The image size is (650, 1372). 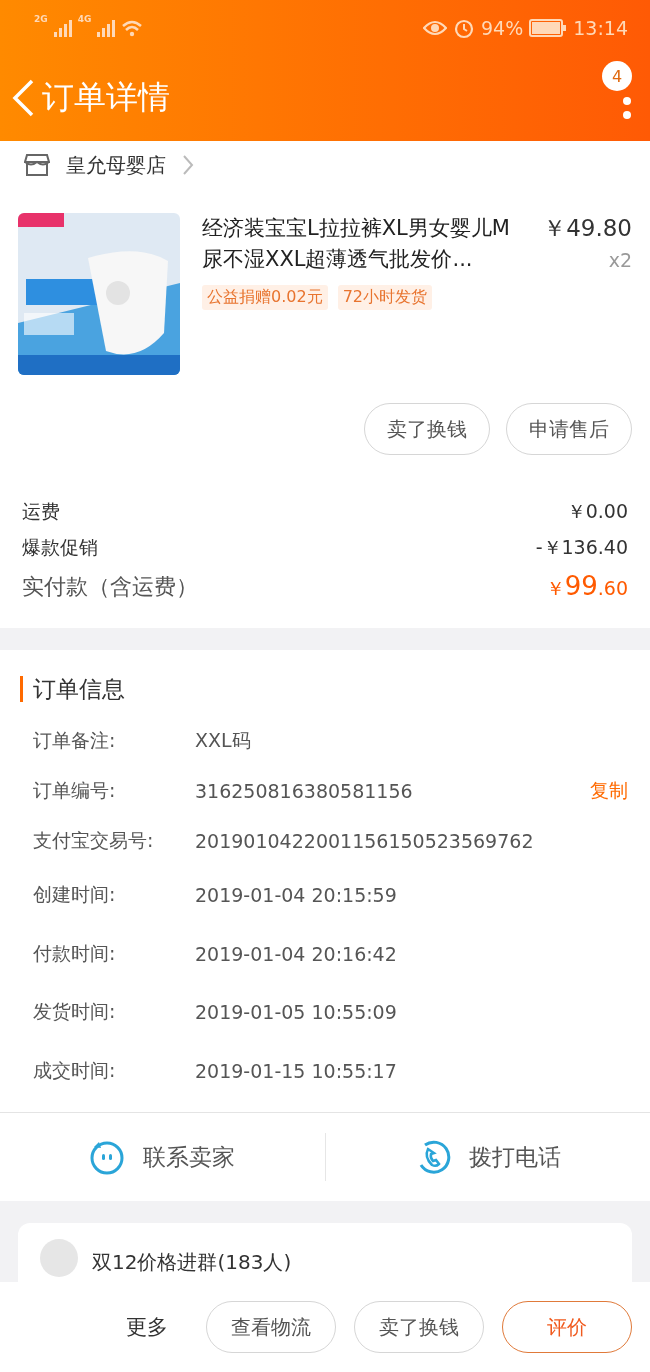 What do you see at coordinates (23, 98) in the screenshot?
I see `back-icon` at bounding box center [23, 98].